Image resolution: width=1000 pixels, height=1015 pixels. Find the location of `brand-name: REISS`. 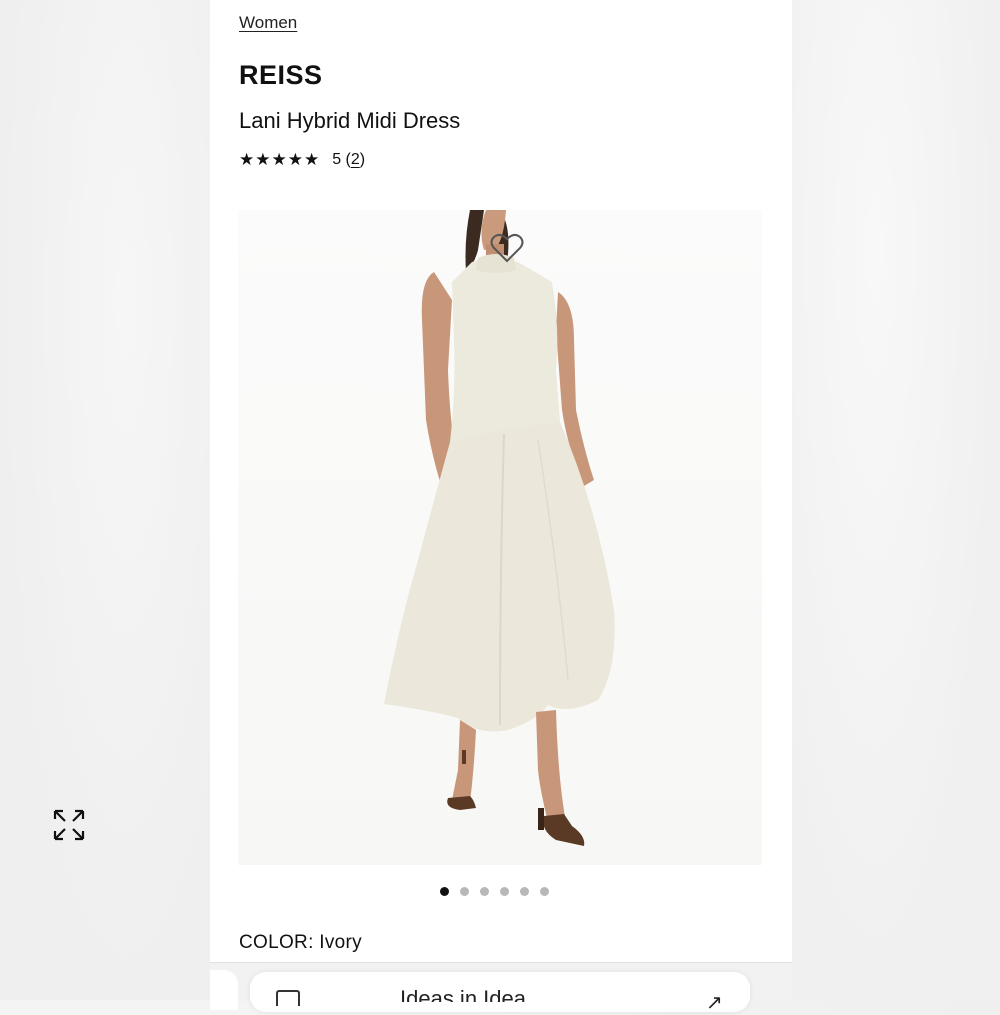

brand-name: REISS is located at coordinates (281, 75).